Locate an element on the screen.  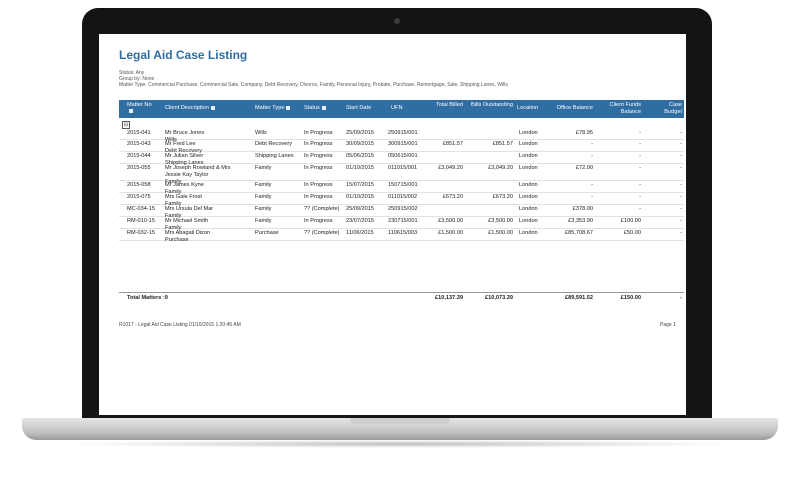
cell-ufn: 230715/001 is located at coordinates (403, 221).